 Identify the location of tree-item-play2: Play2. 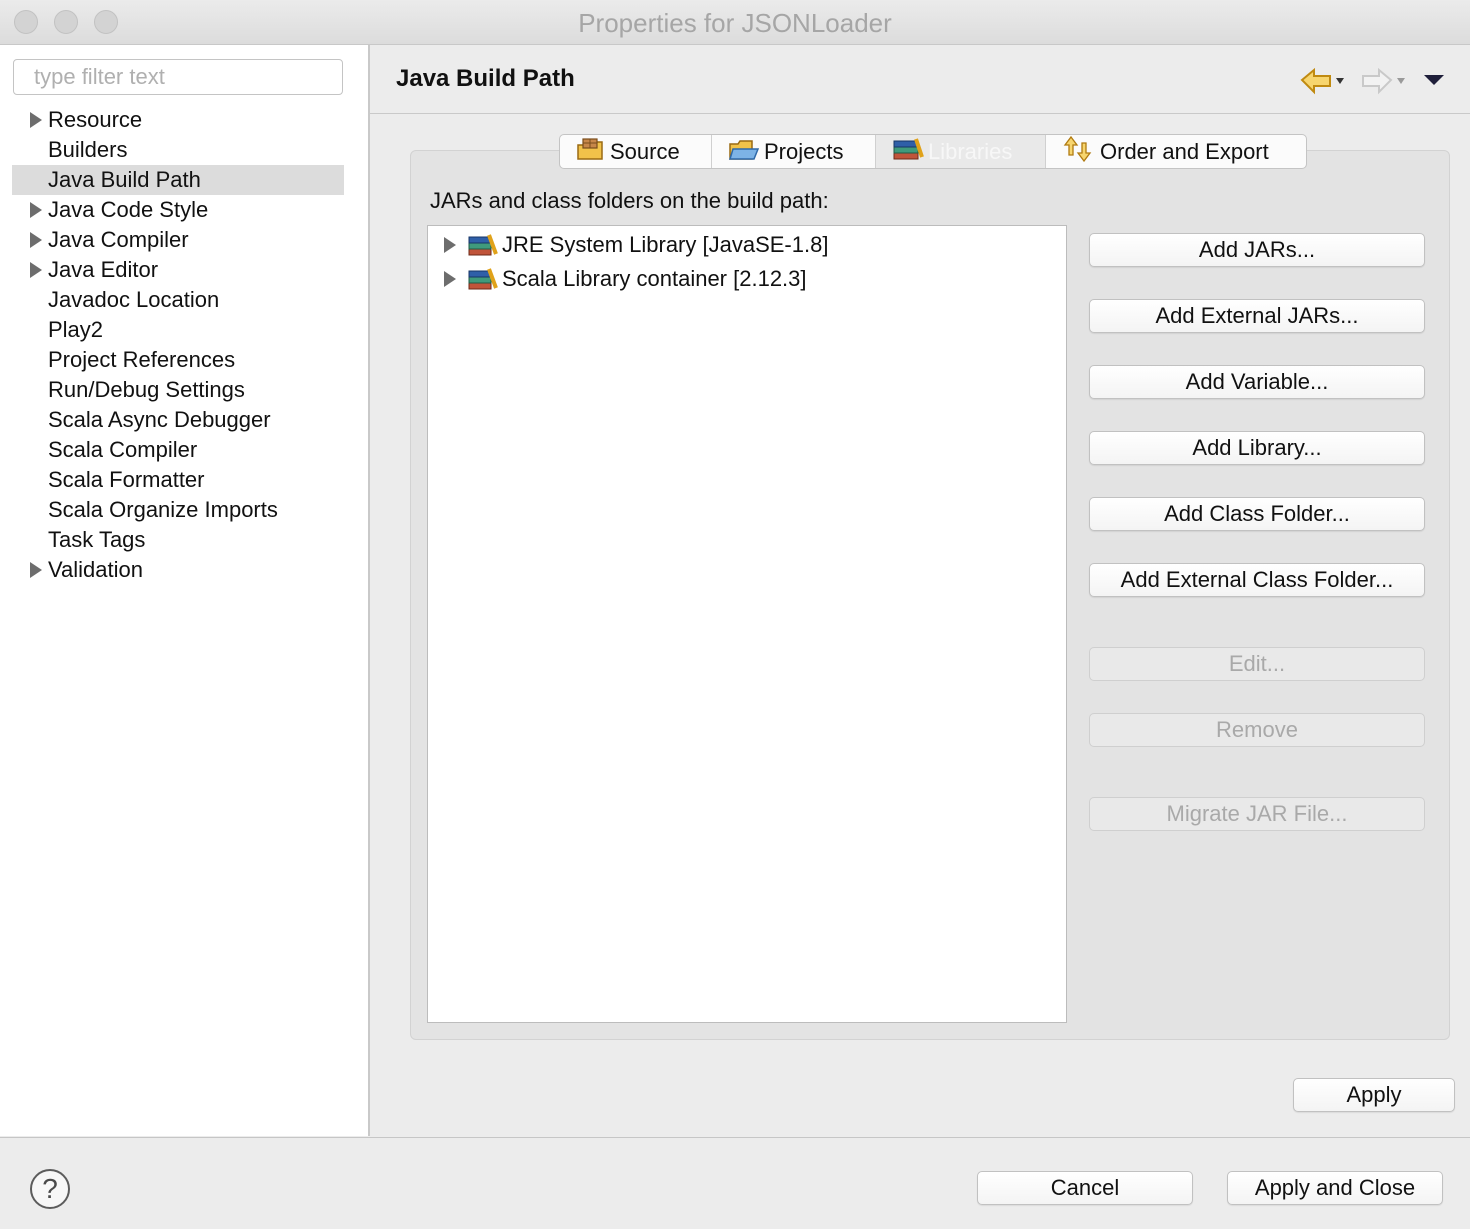
(178, 330).